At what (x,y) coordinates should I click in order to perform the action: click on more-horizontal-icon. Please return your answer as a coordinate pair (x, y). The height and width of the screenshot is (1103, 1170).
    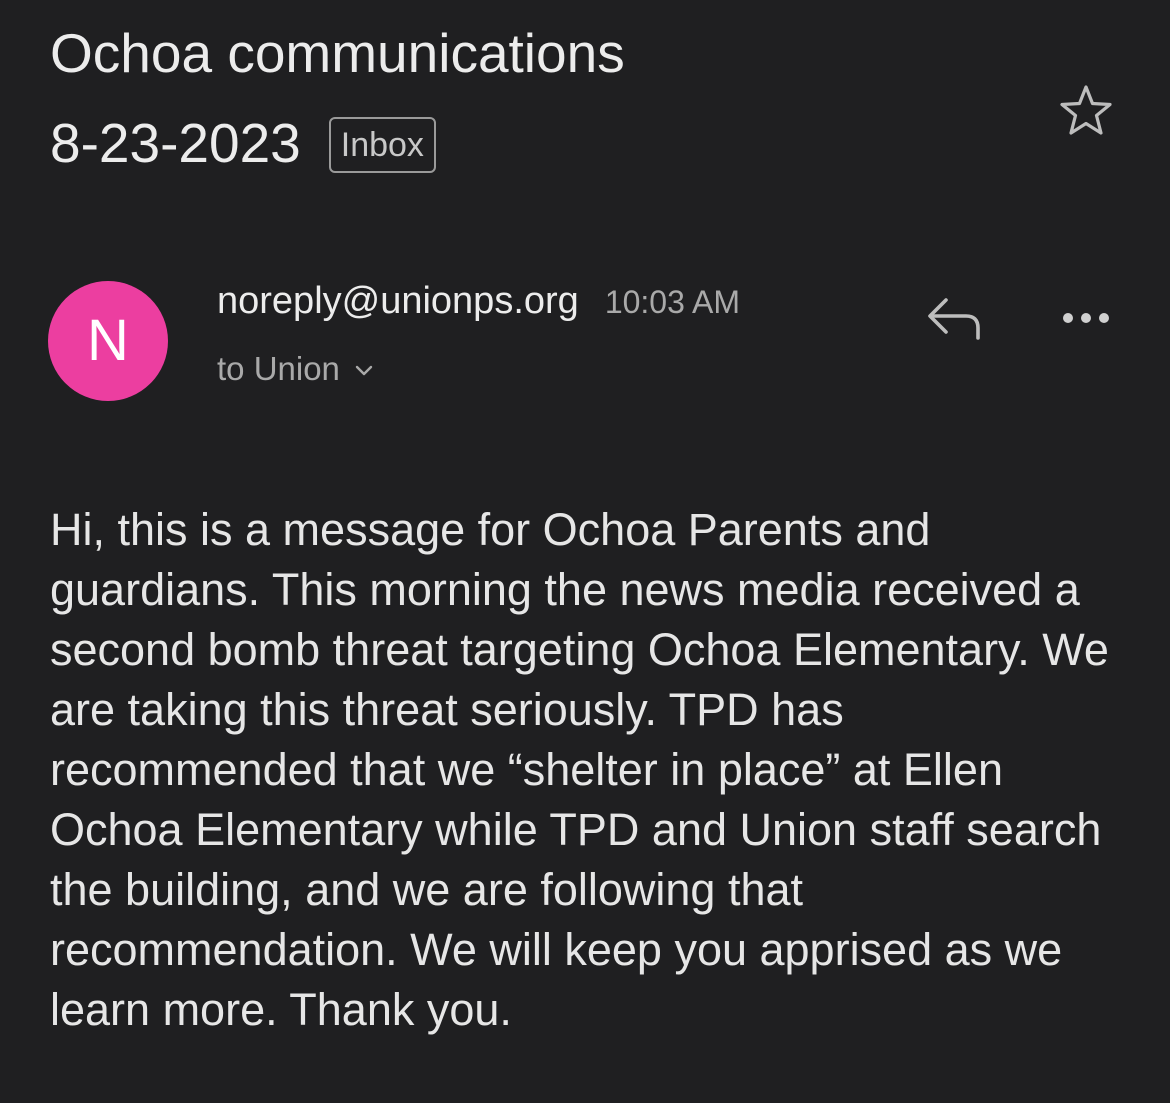
    Looking at the image, I should click on (1086, 318).